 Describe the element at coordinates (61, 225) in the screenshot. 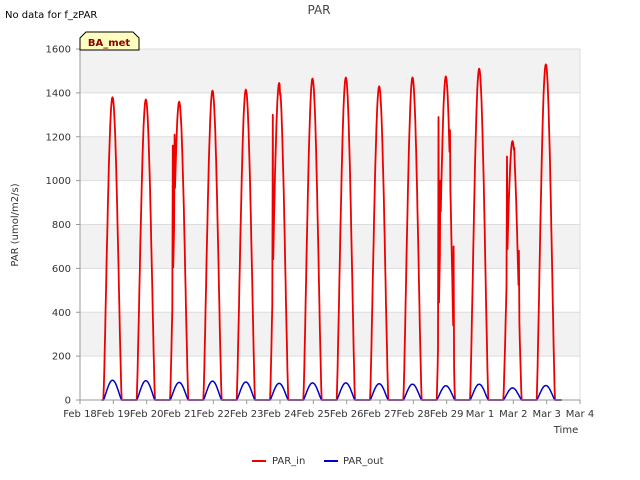

I see `y-tick-label: 800` at that location.